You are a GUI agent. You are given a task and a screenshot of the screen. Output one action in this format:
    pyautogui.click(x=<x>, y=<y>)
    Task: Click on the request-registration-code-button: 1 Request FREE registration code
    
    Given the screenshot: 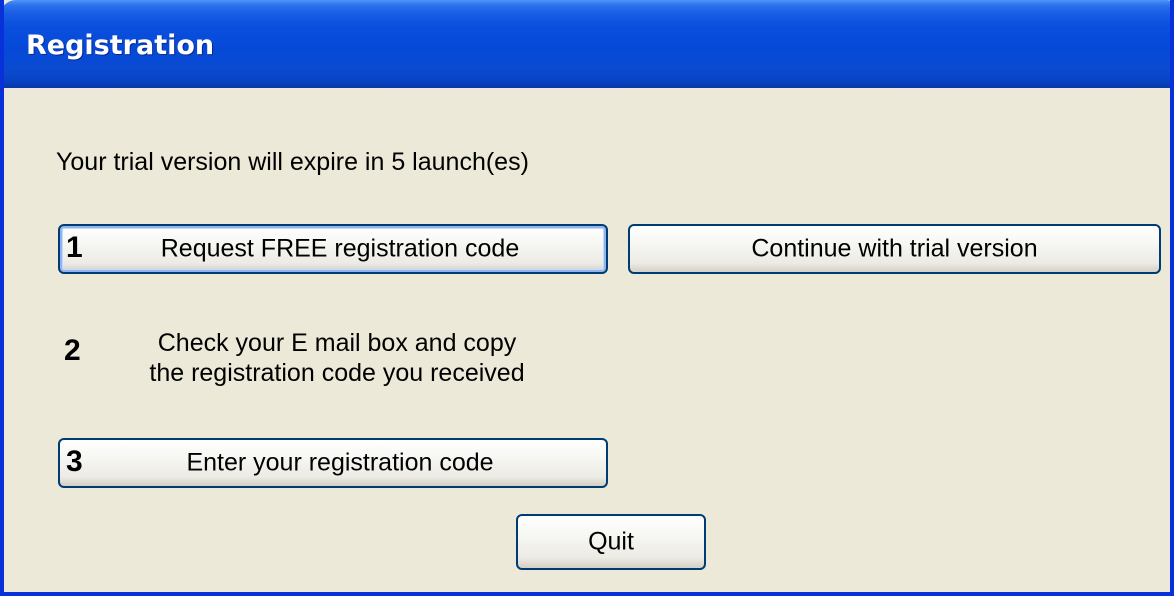 What is the action you would take?
    pyautogui.click(x=333, y=249)
    